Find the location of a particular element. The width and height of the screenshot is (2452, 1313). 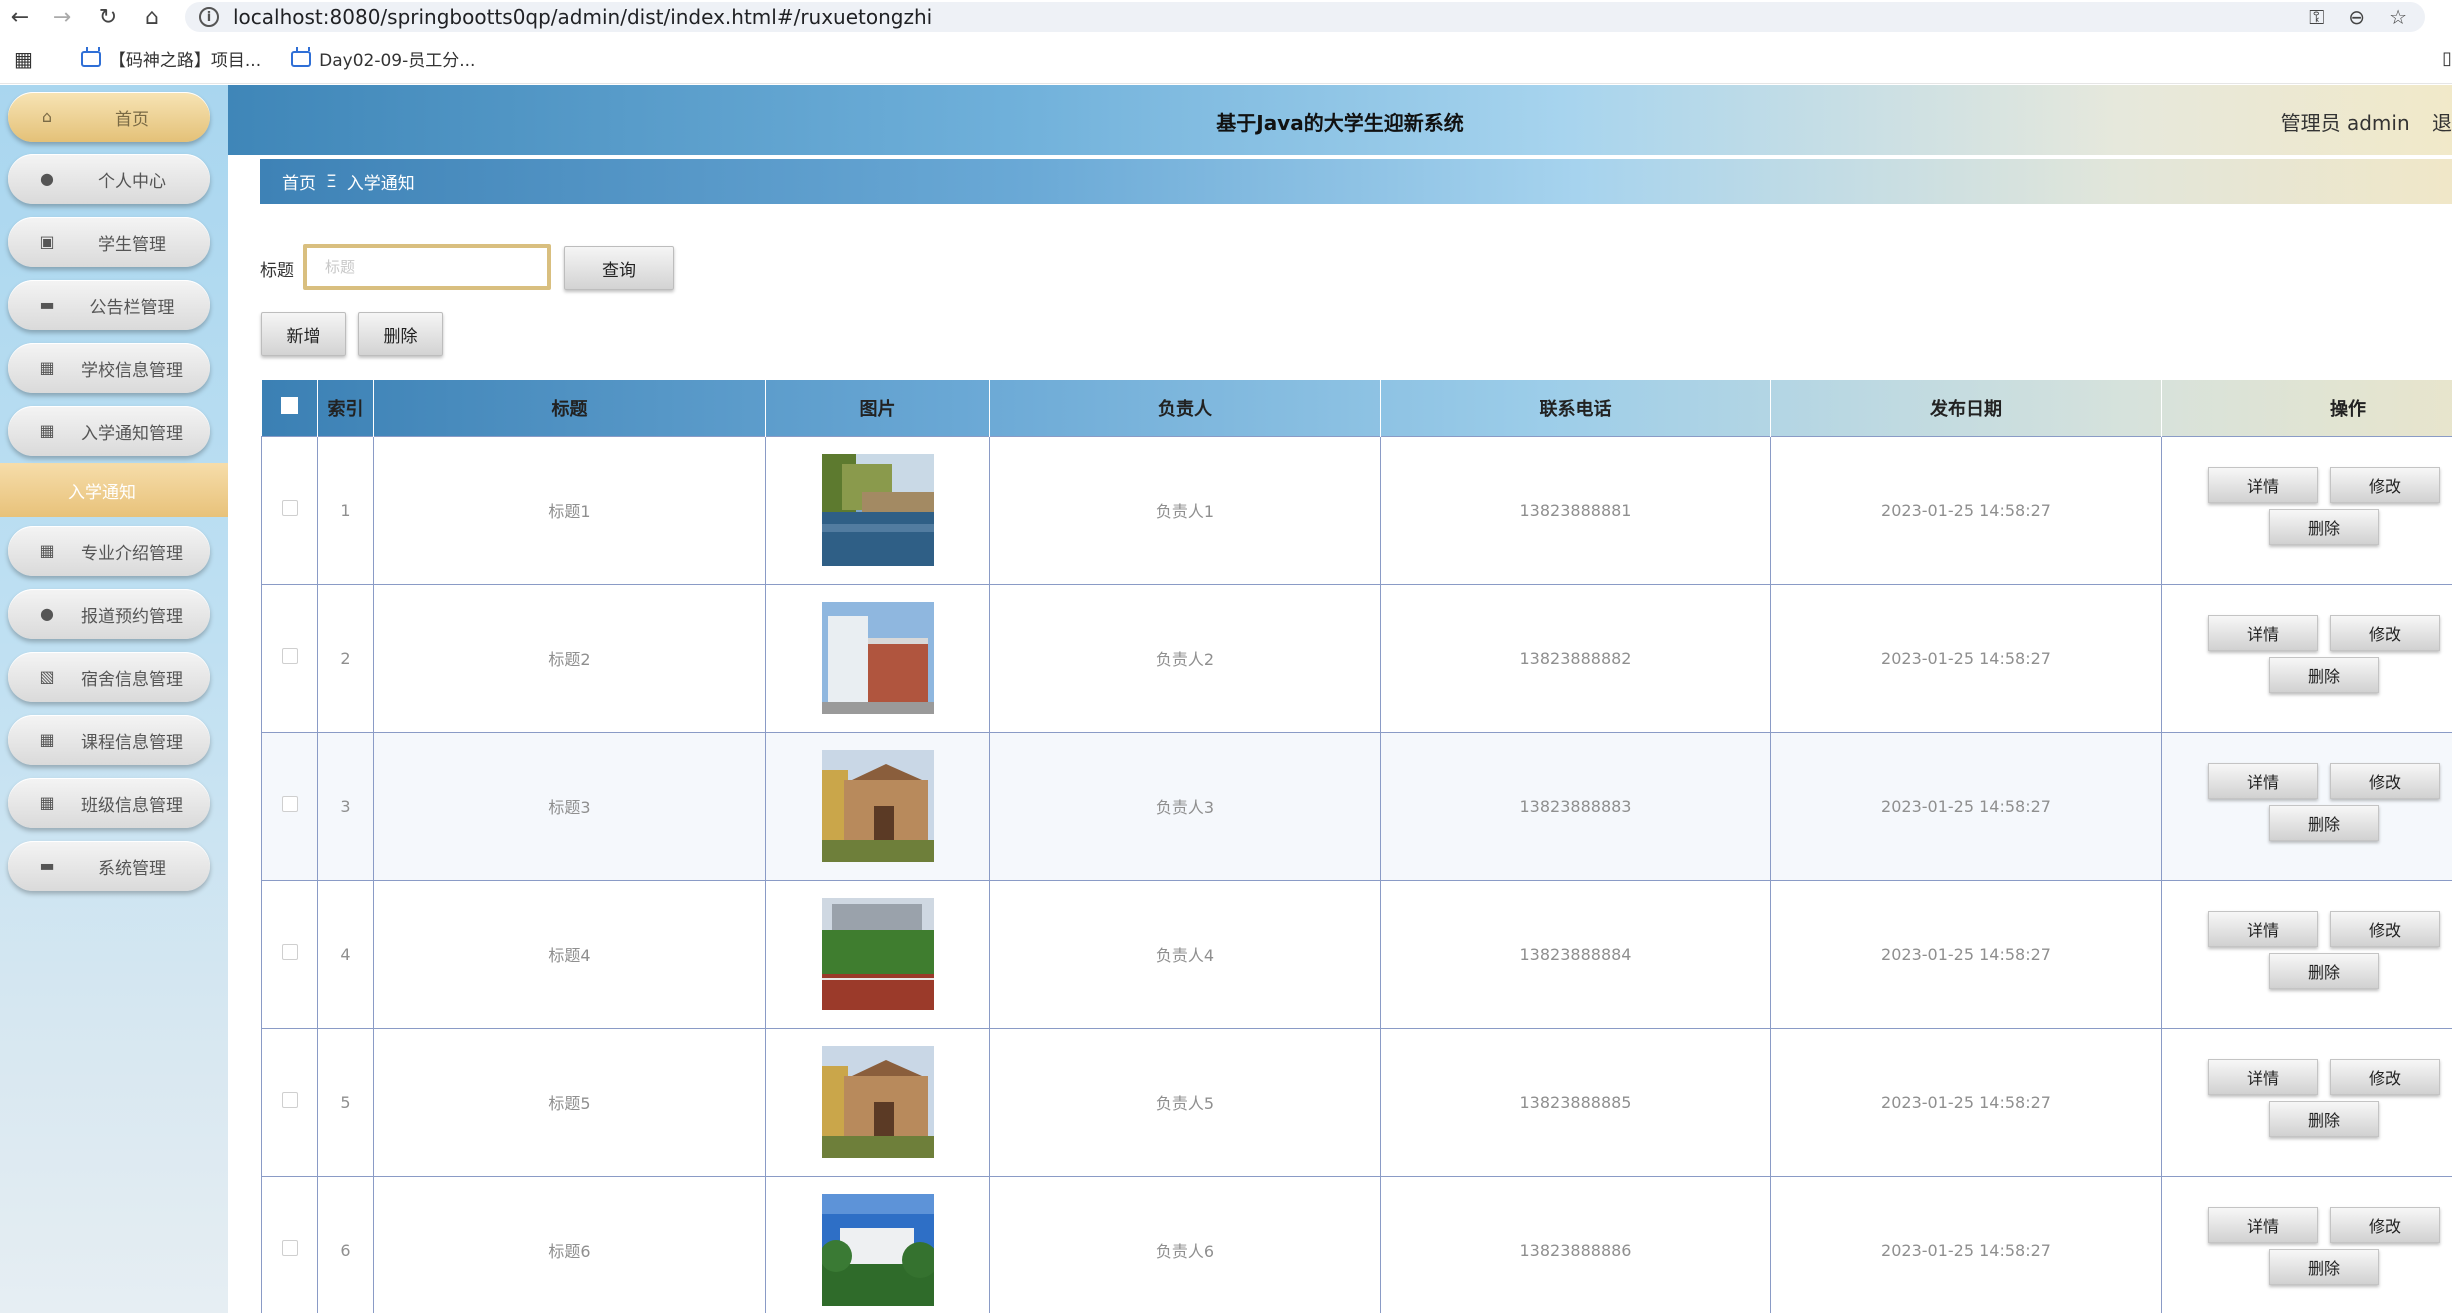

breadcrumb-current: 入学通知 is located at coordinates (380, 184).